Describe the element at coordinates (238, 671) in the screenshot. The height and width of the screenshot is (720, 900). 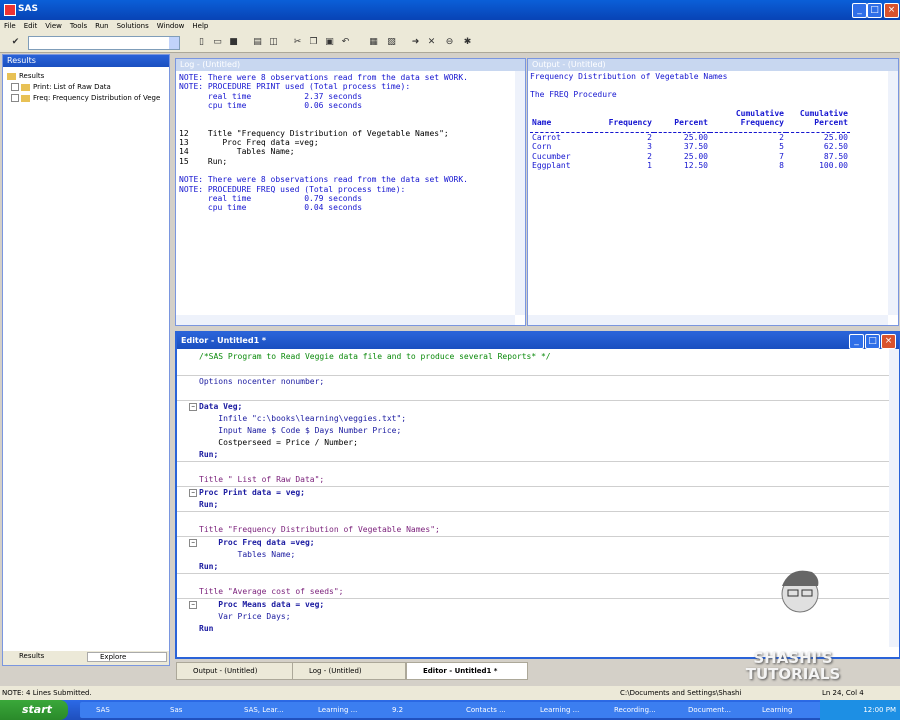
I see `tab-output: Output - (Untitled)` at that location.